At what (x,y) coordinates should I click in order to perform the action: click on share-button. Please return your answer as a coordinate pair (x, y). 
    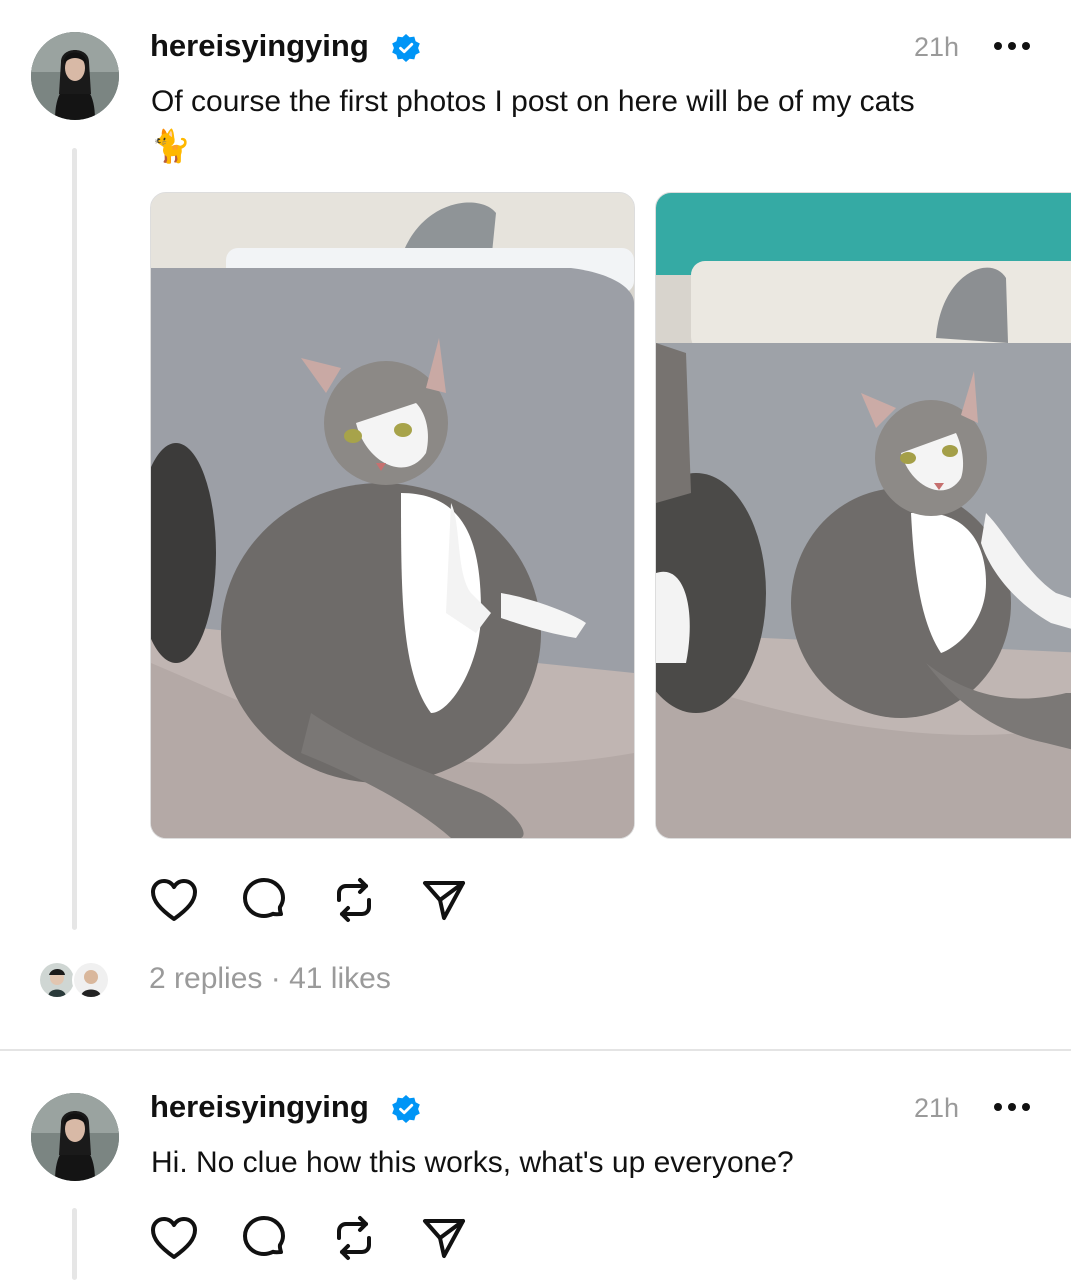
    Looking at the image, I should click on (444, 1238).